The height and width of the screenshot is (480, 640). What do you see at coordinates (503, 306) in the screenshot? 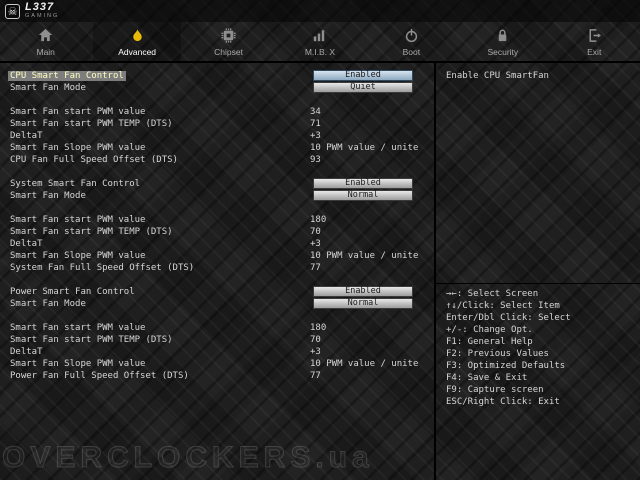
I see `hotkey-hint: ↑↓/Click: Select Item` at bounding box center [503, 306].